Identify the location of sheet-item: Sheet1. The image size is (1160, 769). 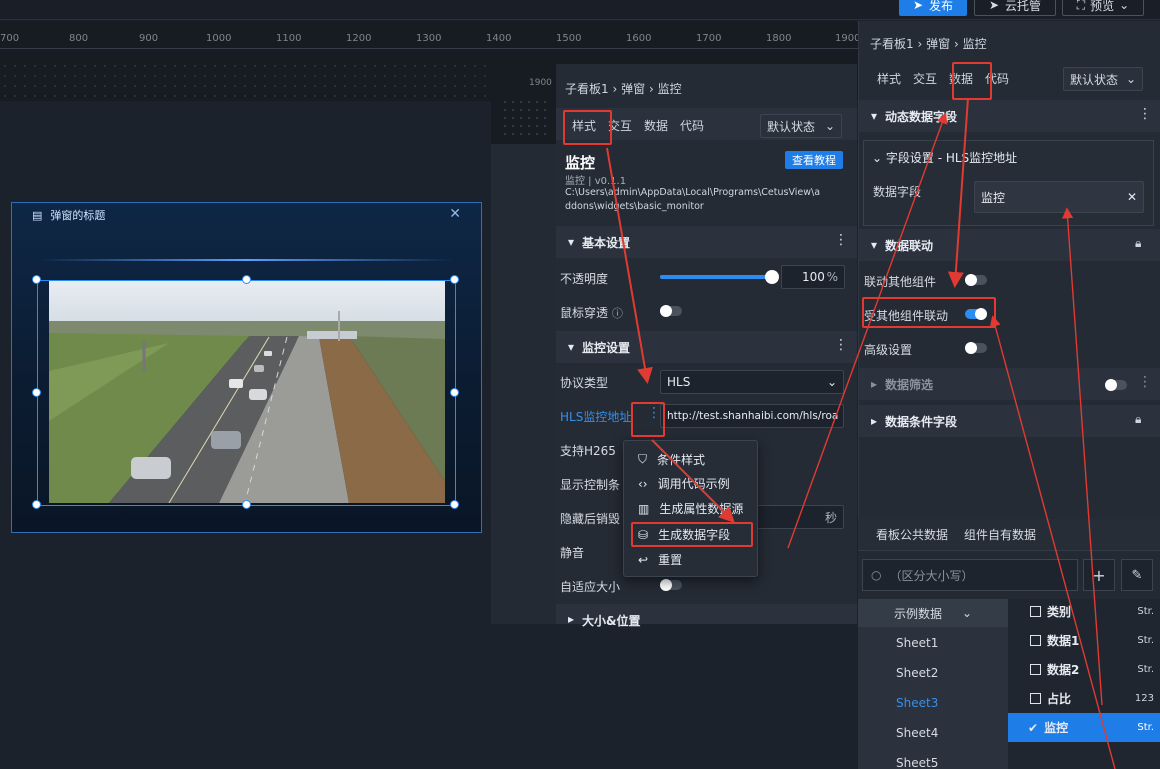
(917, 643).